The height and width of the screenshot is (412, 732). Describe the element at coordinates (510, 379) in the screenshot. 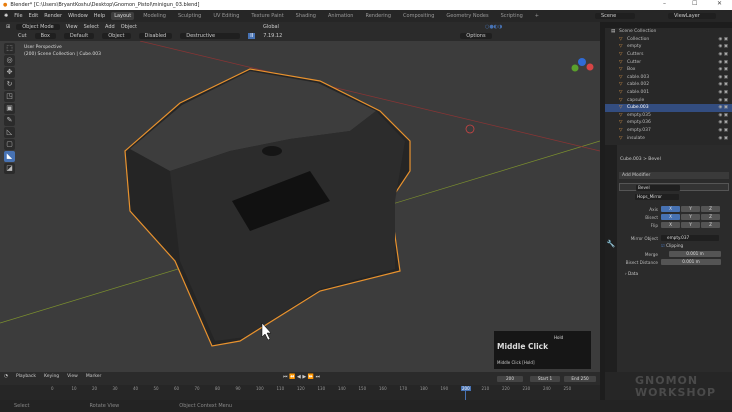

I see `current-frame-field: 200` at that location.